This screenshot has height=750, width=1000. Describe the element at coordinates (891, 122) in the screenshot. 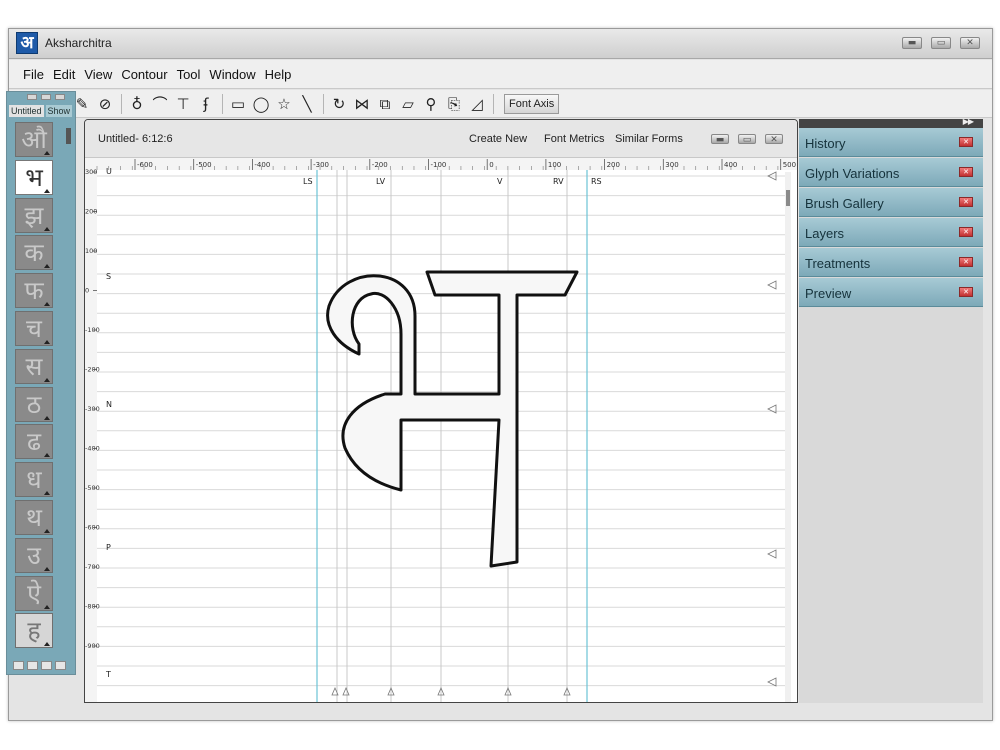

I see `panel-collapse-bar: ▶▶` at that location.